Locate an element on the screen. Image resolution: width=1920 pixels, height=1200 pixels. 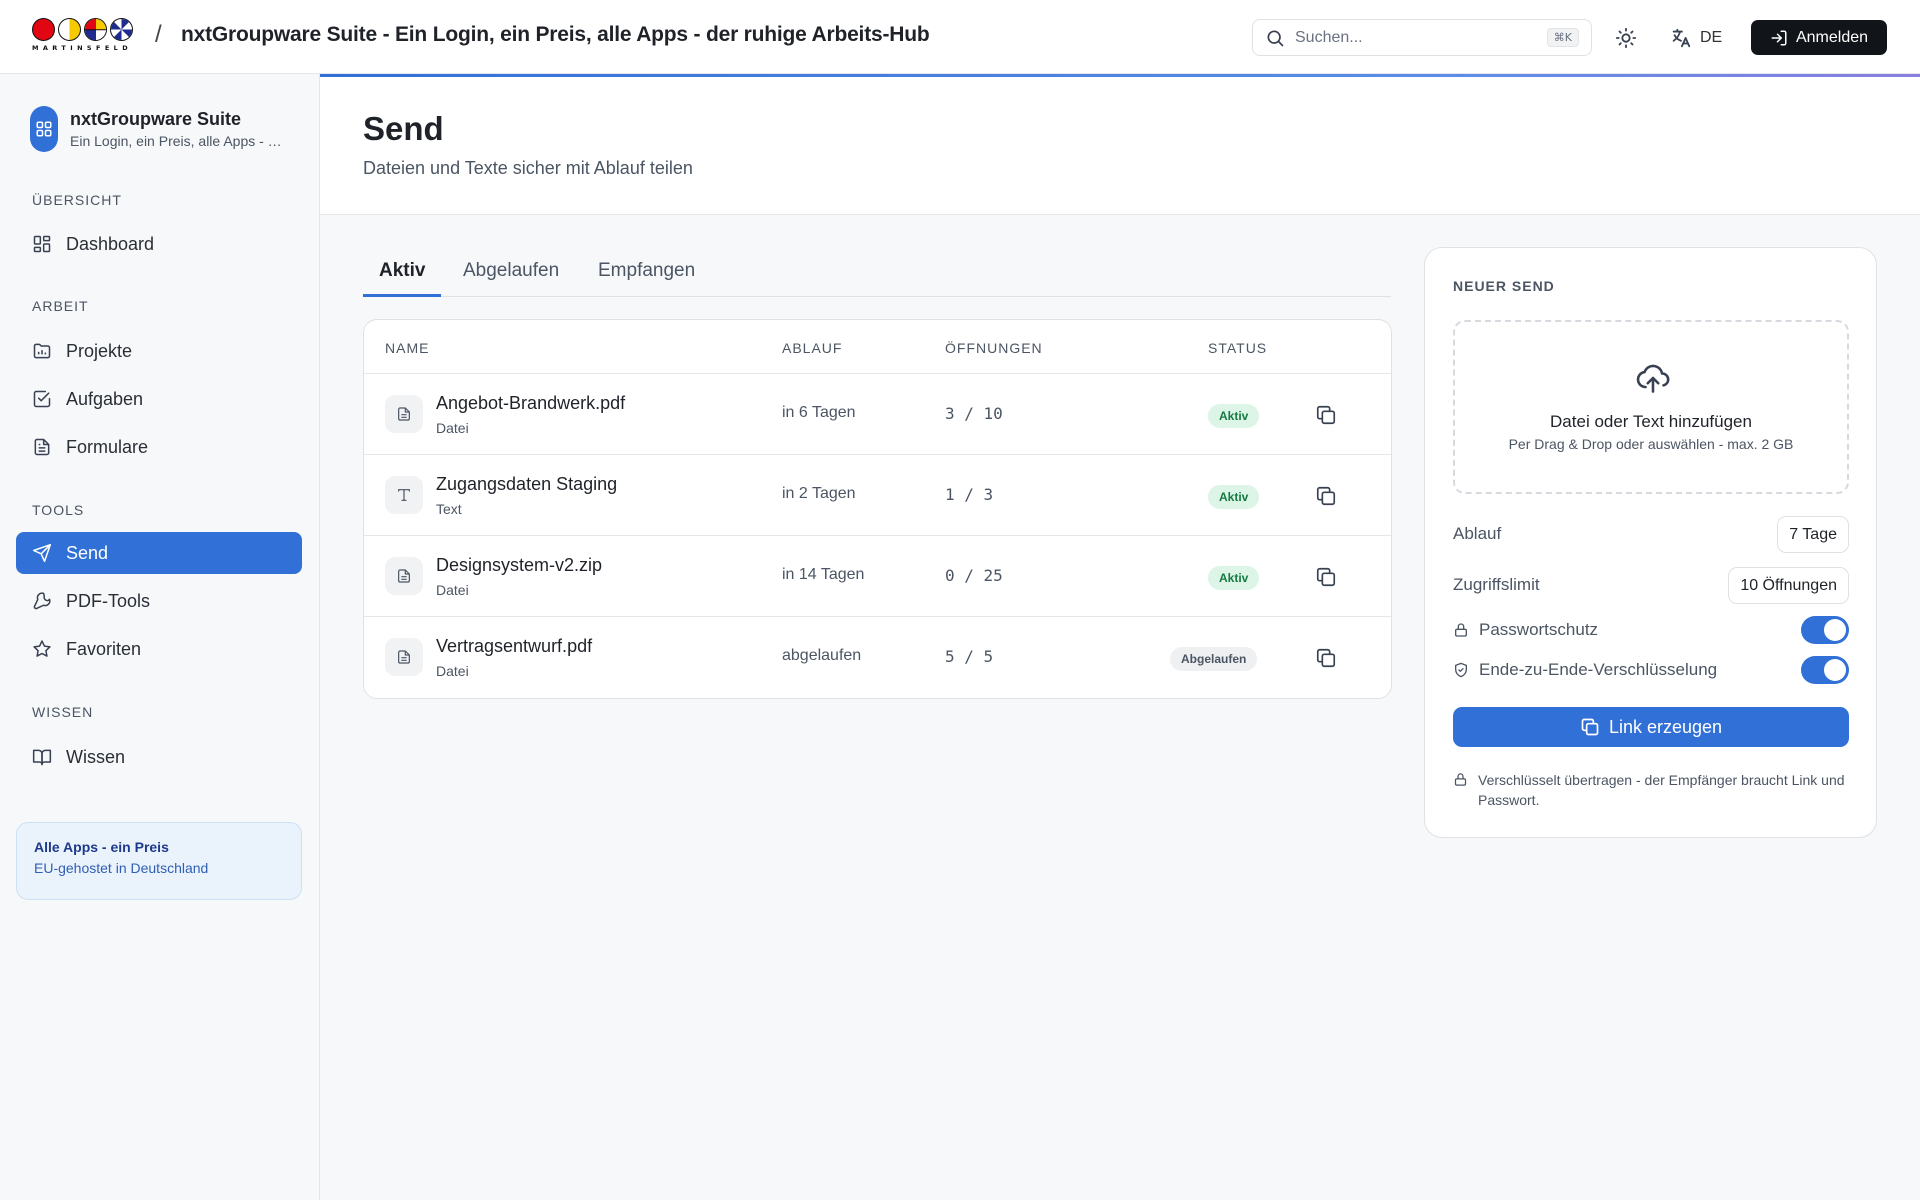
expiry-select: 7 Tage is located at coordinates (1813, 534).